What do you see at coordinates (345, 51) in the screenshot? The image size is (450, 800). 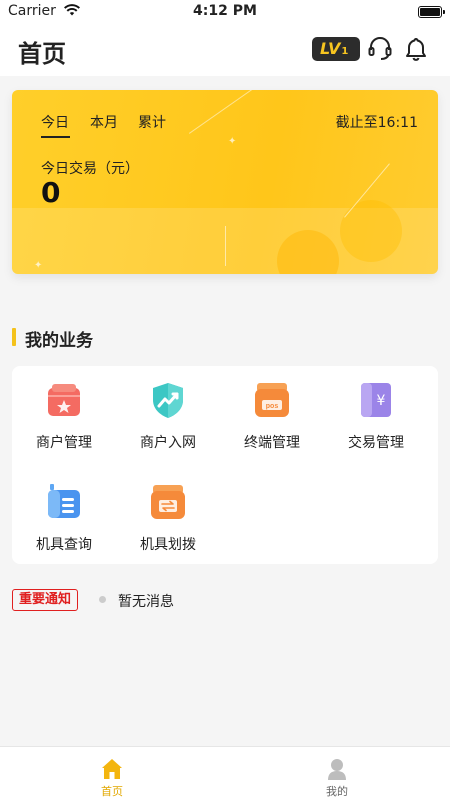 I see `level-number: 1` at bounding box center [345, 51].